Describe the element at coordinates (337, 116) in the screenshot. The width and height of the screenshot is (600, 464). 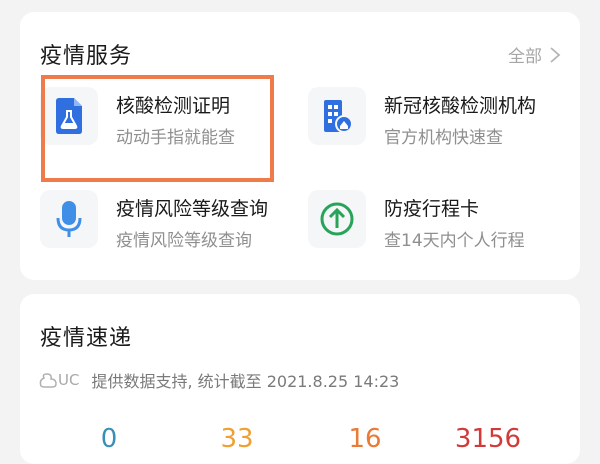
I see `hospital-building-icon` at that location.